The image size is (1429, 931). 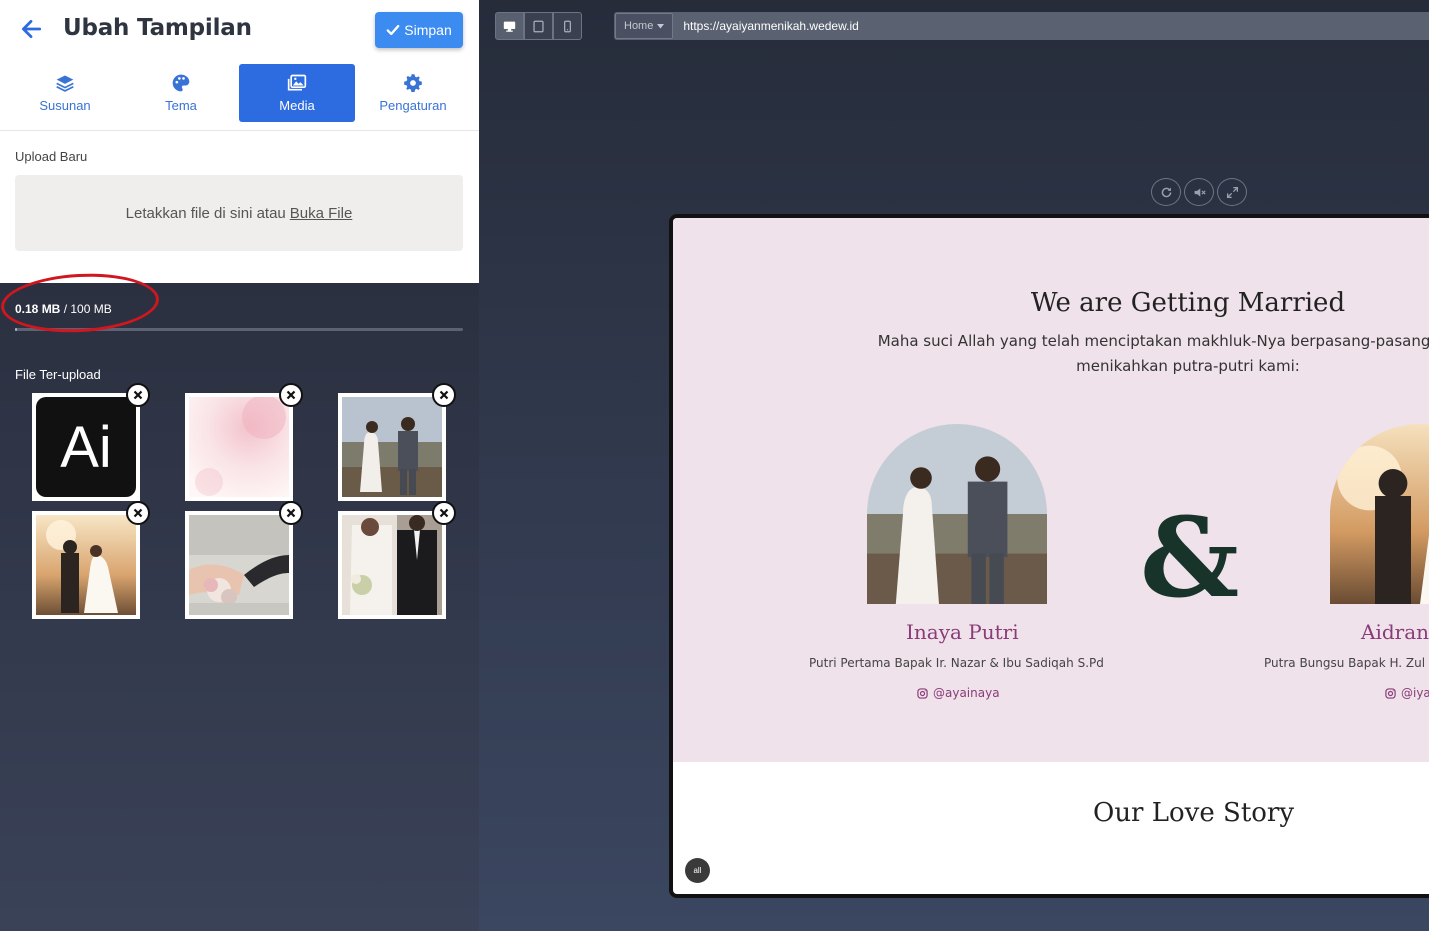 I want to click on tab-label: Media, so click(x=297, y=105).